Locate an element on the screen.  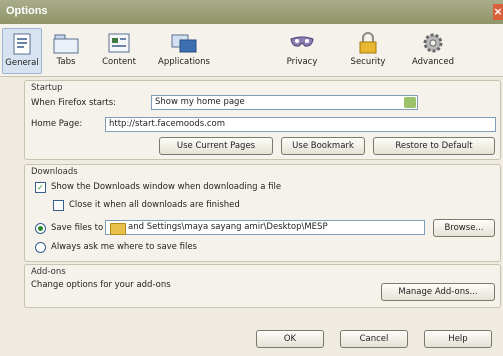
restore-default-button: Restore to Default is located at coordinates (434, 146).